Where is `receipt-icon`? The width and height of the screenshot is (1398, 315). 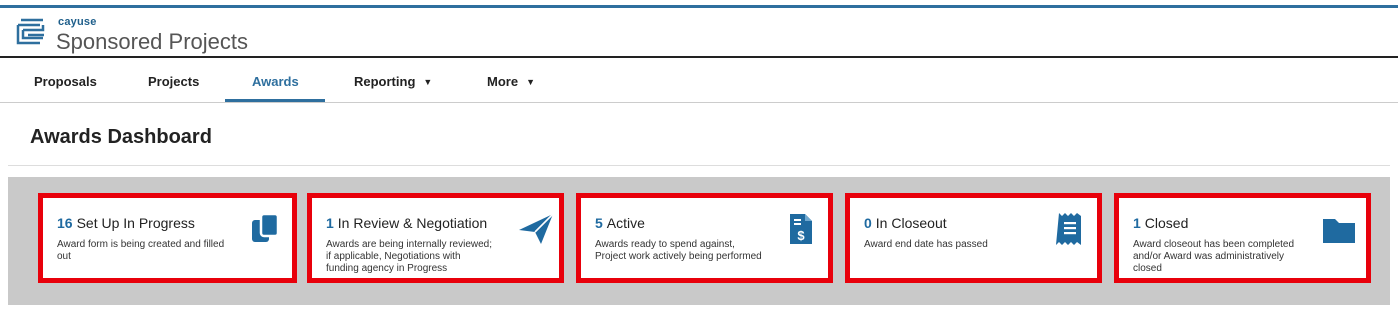
receipt-icon is located at coordinates (1068, 229).